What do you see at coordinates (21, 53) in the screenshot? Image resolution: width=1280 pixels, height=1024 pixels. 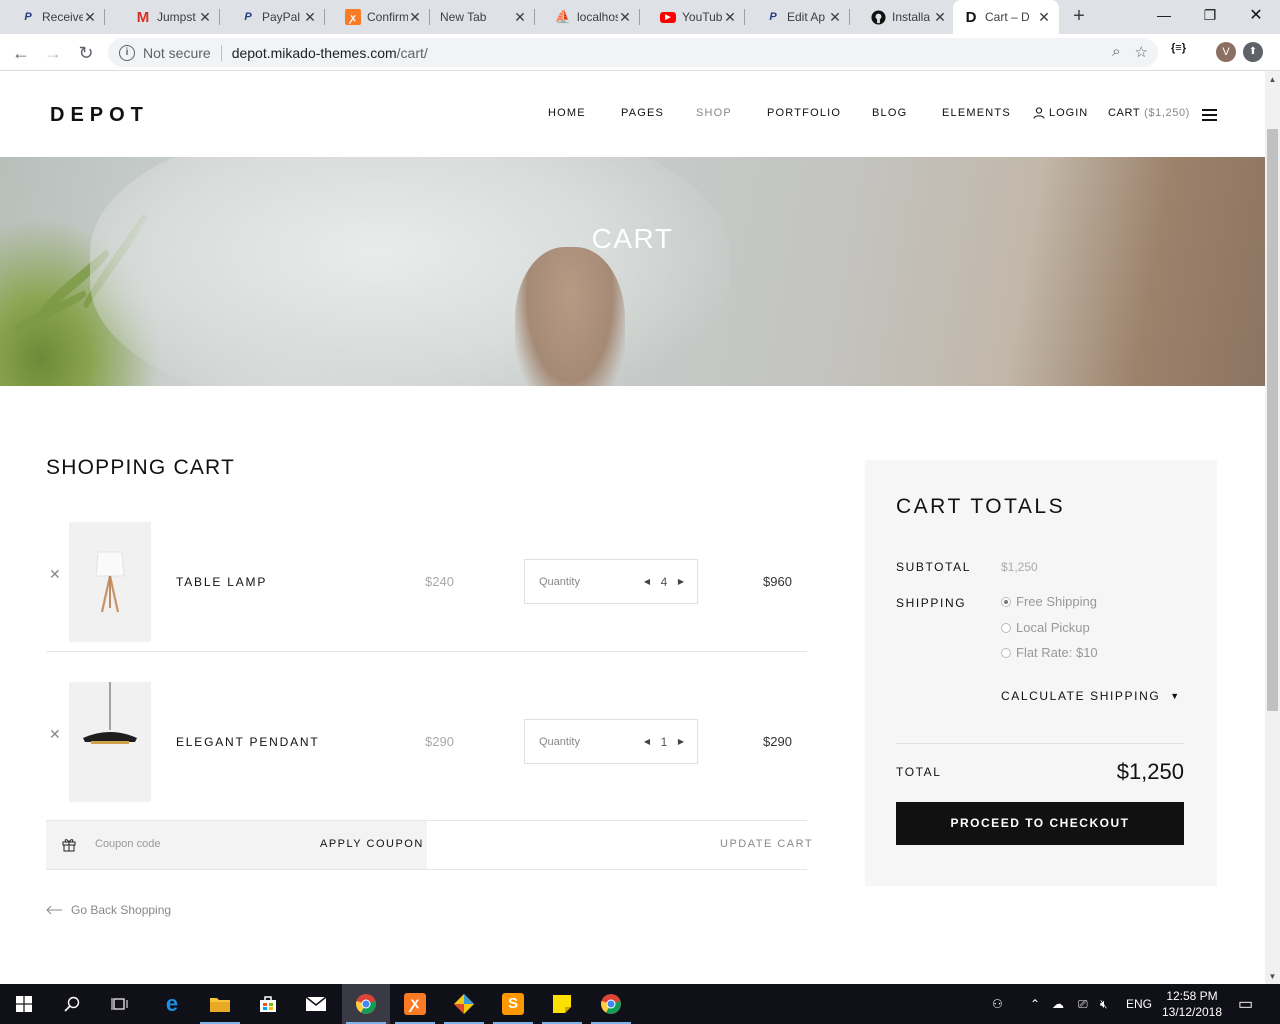 I see `back-button: ←` at bounding box center [21, 53].